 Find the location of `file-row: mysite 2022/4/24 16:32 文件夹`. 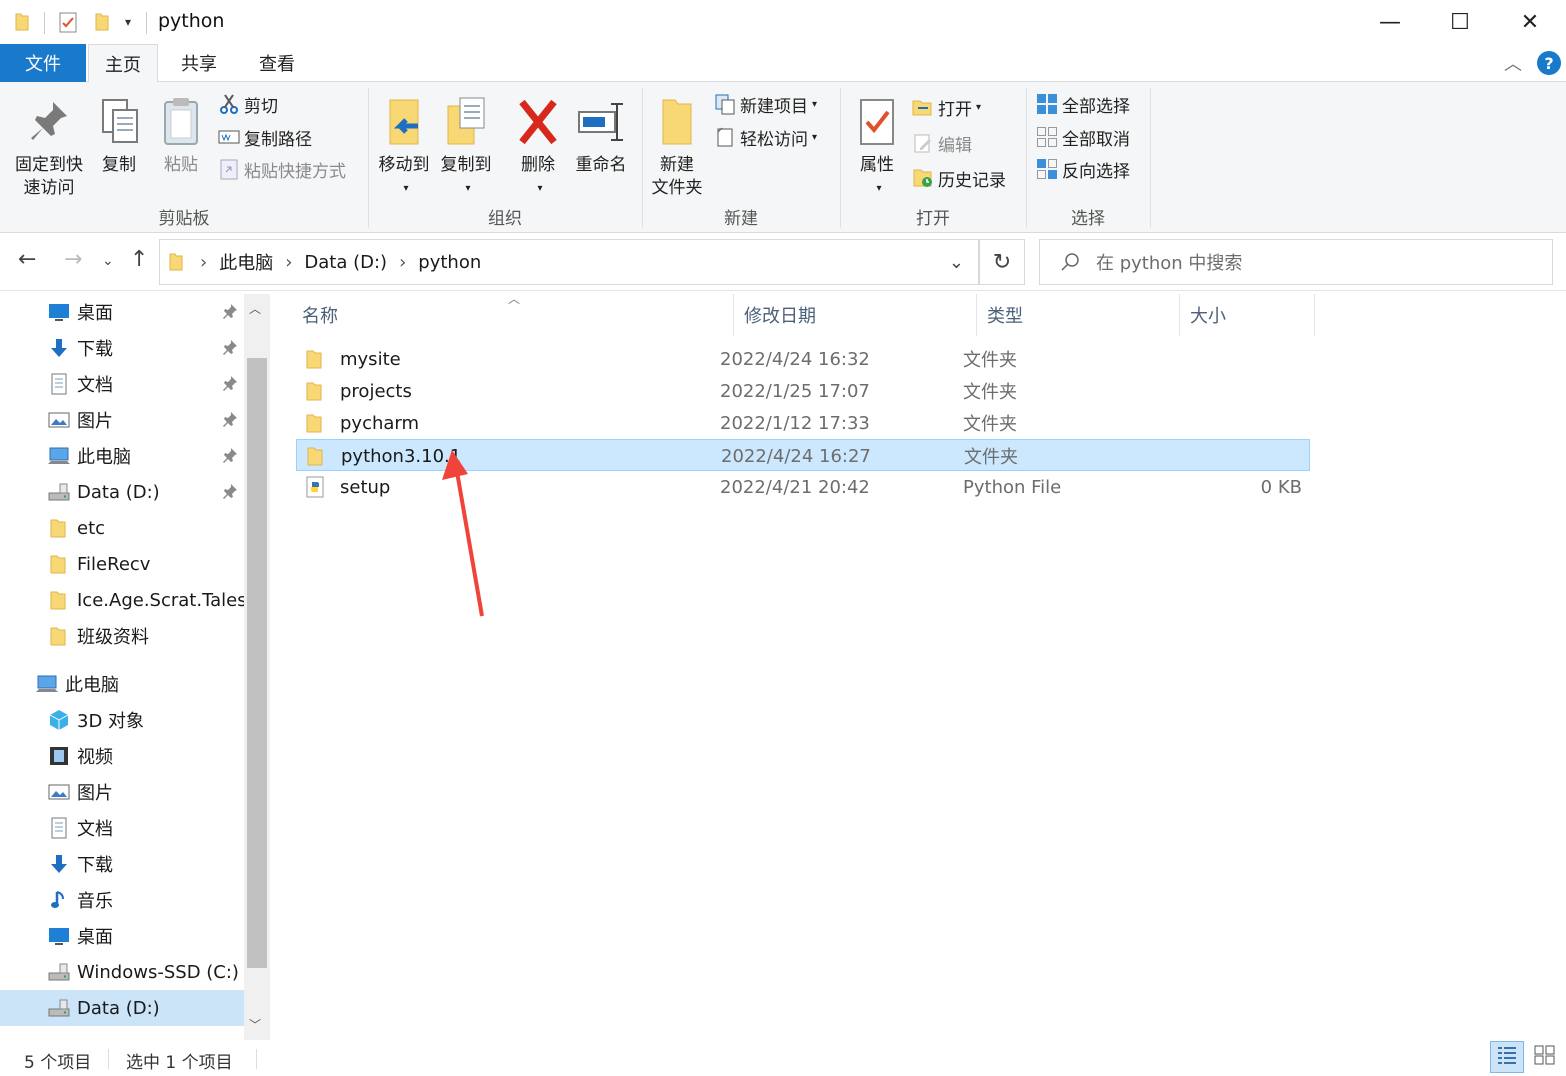

file-row: mysite 2022/4/24 16:32 文件夹 is located at coordinates (803, 359).